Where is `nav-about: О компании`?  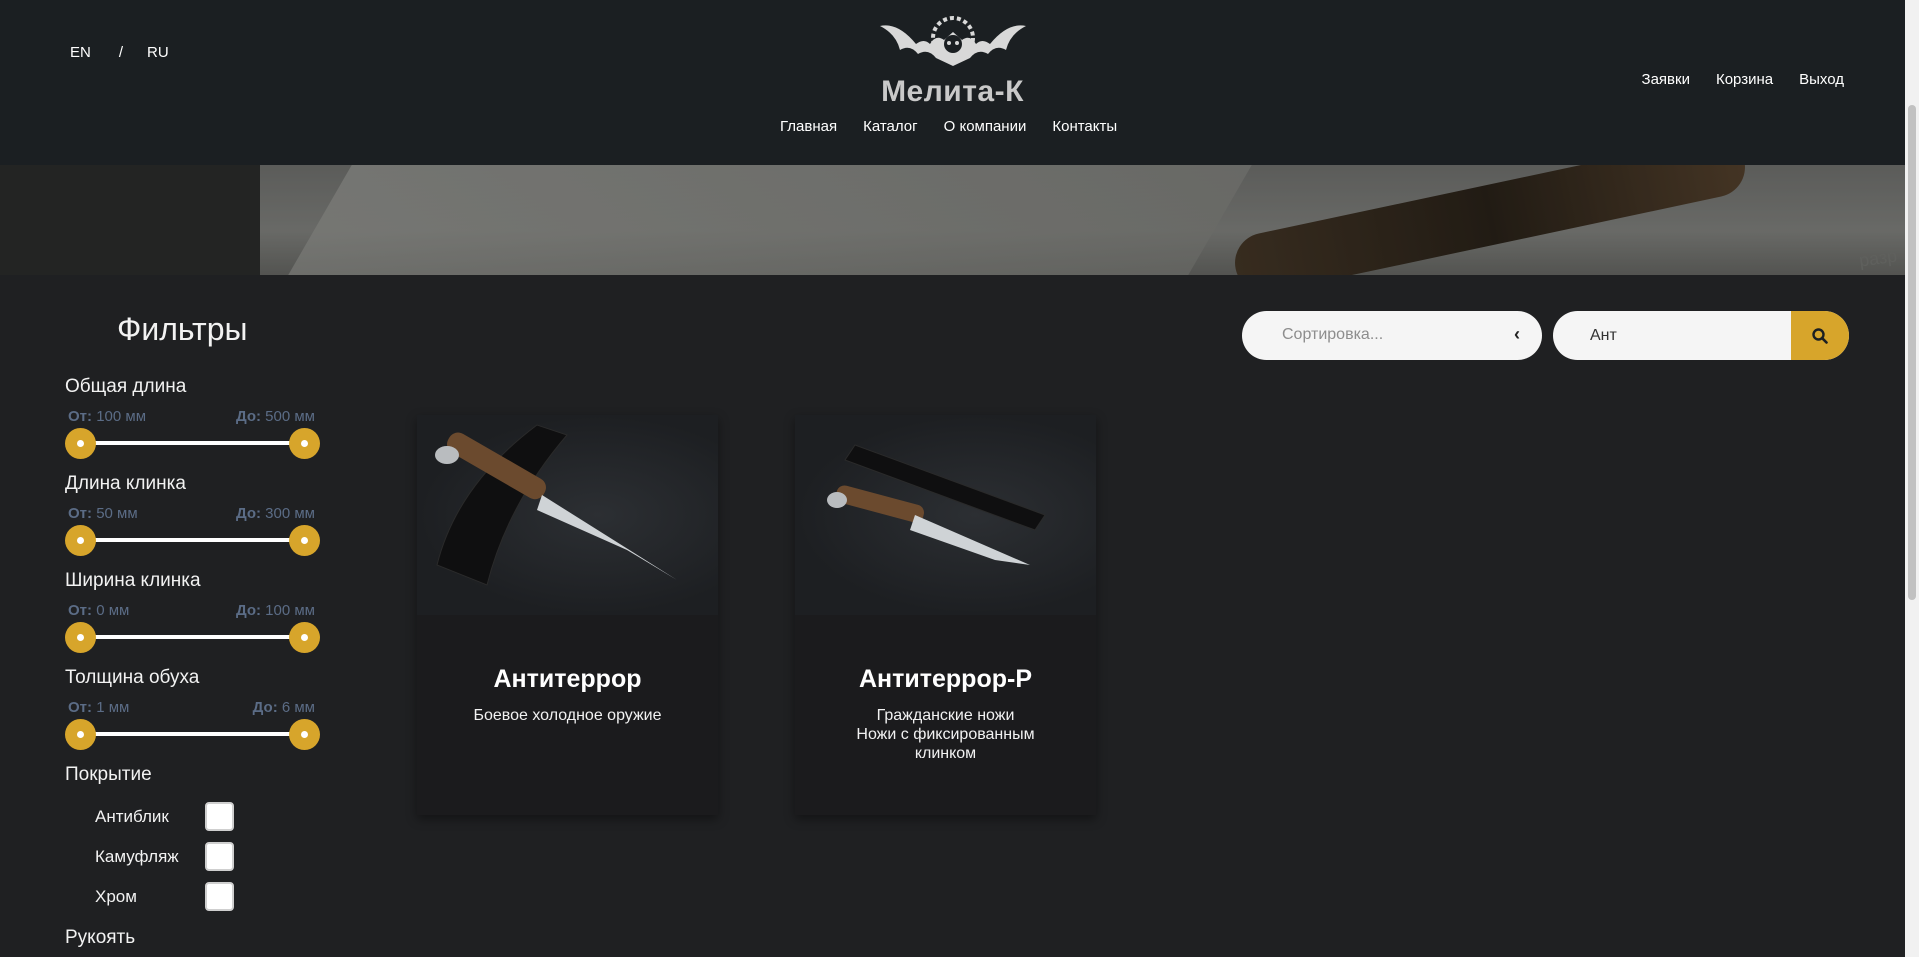 nav-about: О компании is located at coordinates (985, 126).